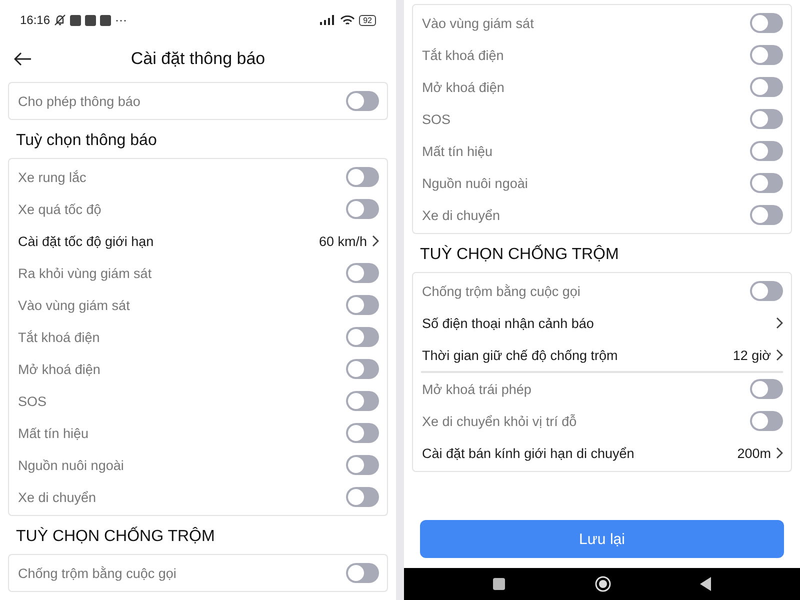 The image size is (800, 600). Describe the element at coordinates (348, 20) in the screenshot. I see `wifi-icon` at that location.